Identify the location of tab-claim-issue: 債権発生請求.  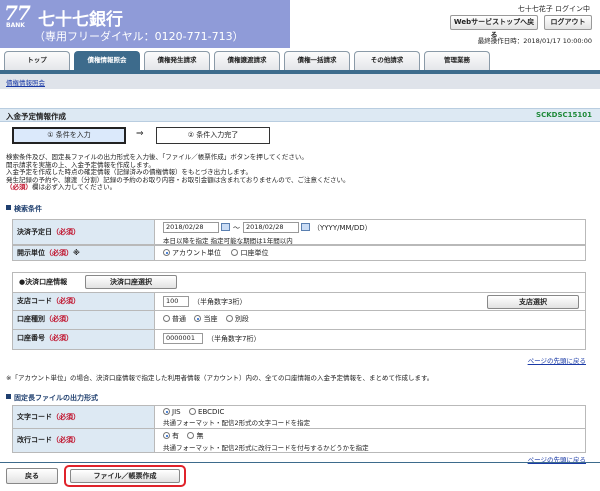
(177, 60).